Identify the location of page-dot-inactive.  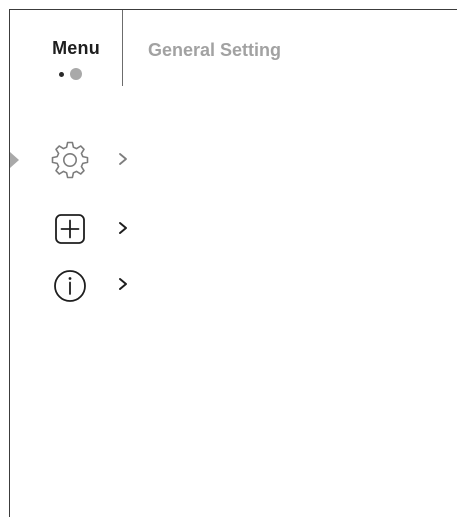
(61, 74).